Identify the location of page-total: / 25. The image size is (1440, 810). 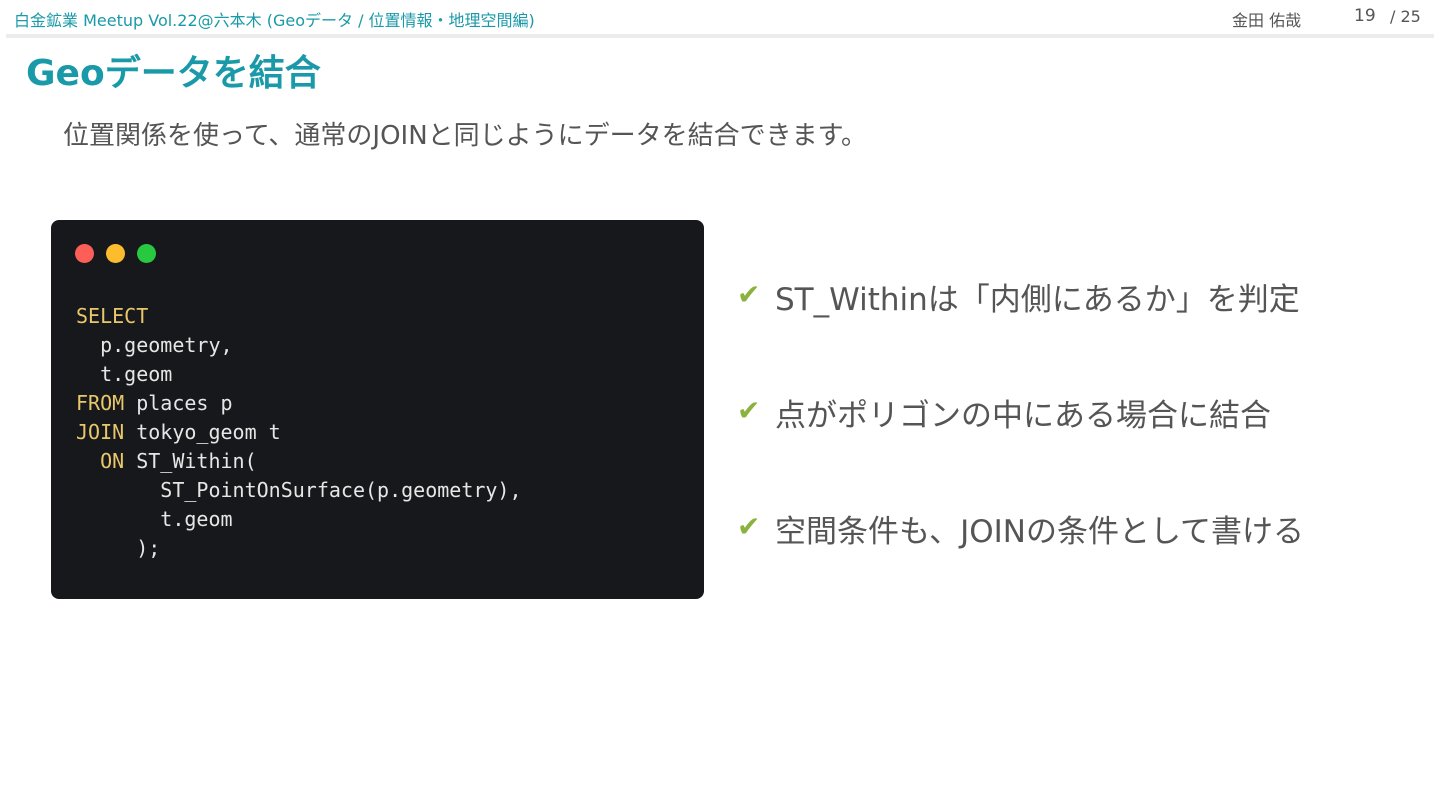
(1405, 16).